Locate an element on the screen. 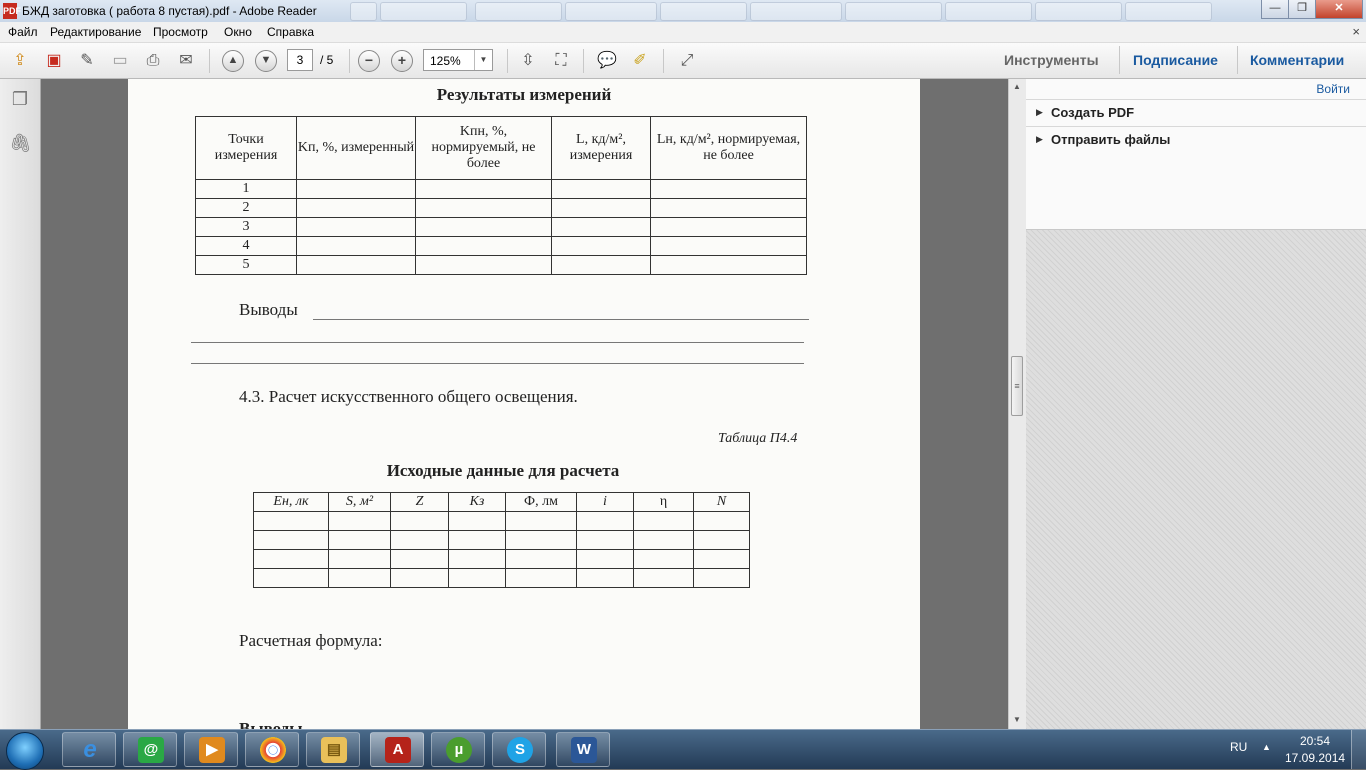 Image resolution: width=1366 pixels, height=770 pixels. explorer-taskbar-button: ▤ is located at coordinates (333, 749).